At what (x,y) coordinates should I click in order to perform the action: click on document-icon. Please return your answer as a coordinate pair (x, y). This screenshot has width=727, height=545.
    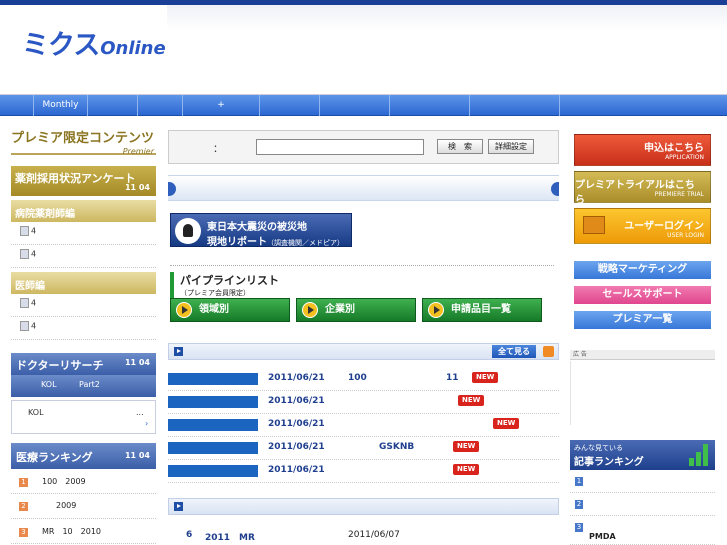
    Looking at the image, I should click on (24, 254).